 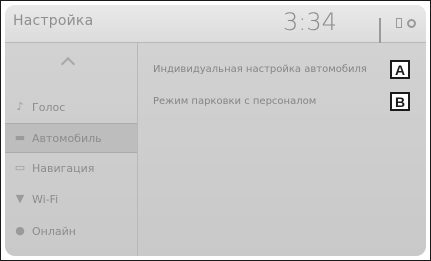 I want to click on battery-icon, so click(x=399, y=23).